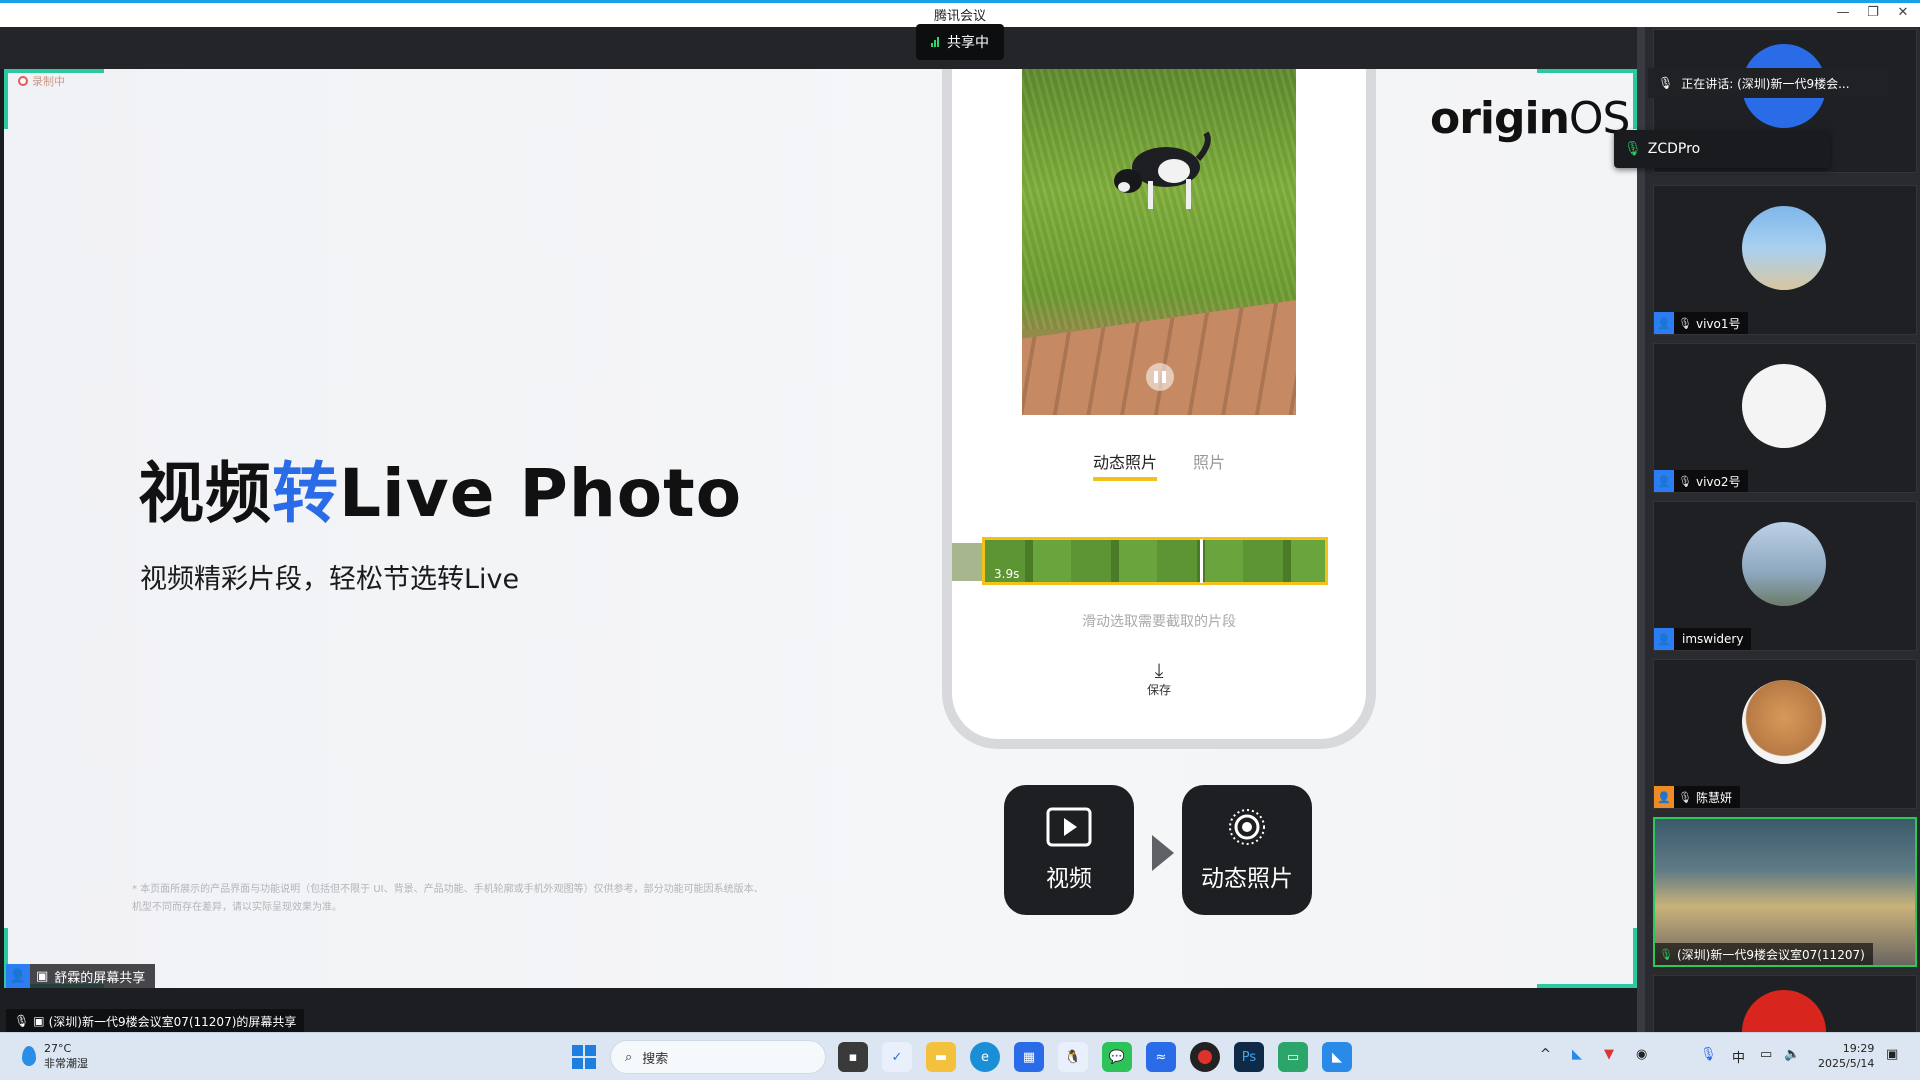 The width and height of the screenshot is (1920, 1080). I want to click on weather-widget: 27°C 非常潮湿, so click(55, 1056).